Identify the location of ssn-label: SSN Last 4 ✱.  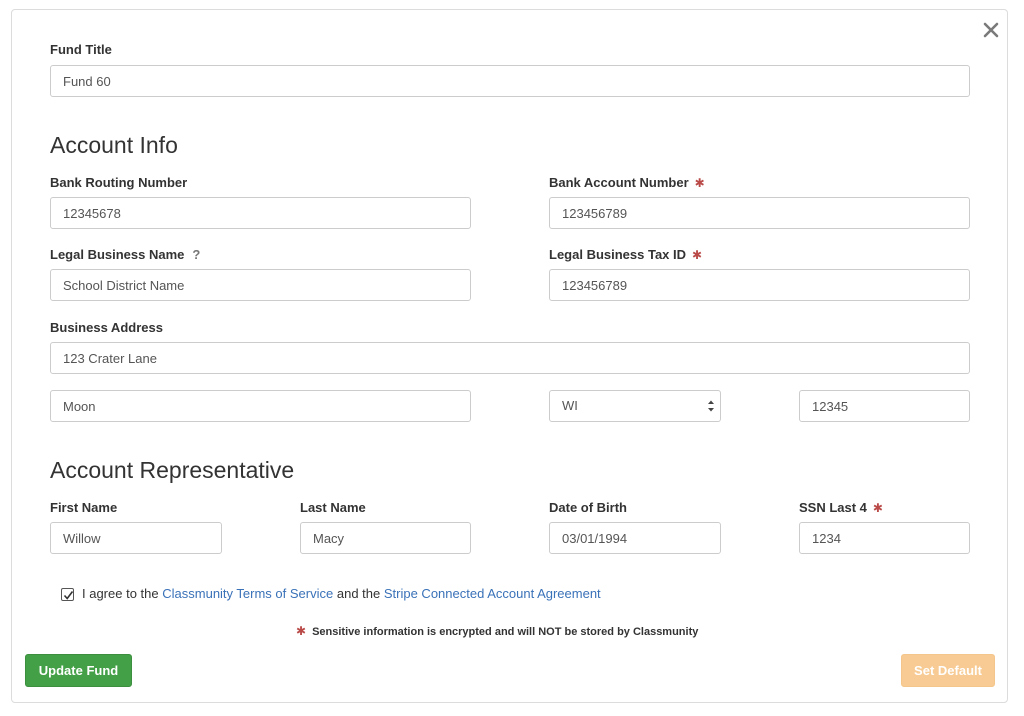
(841, 508).